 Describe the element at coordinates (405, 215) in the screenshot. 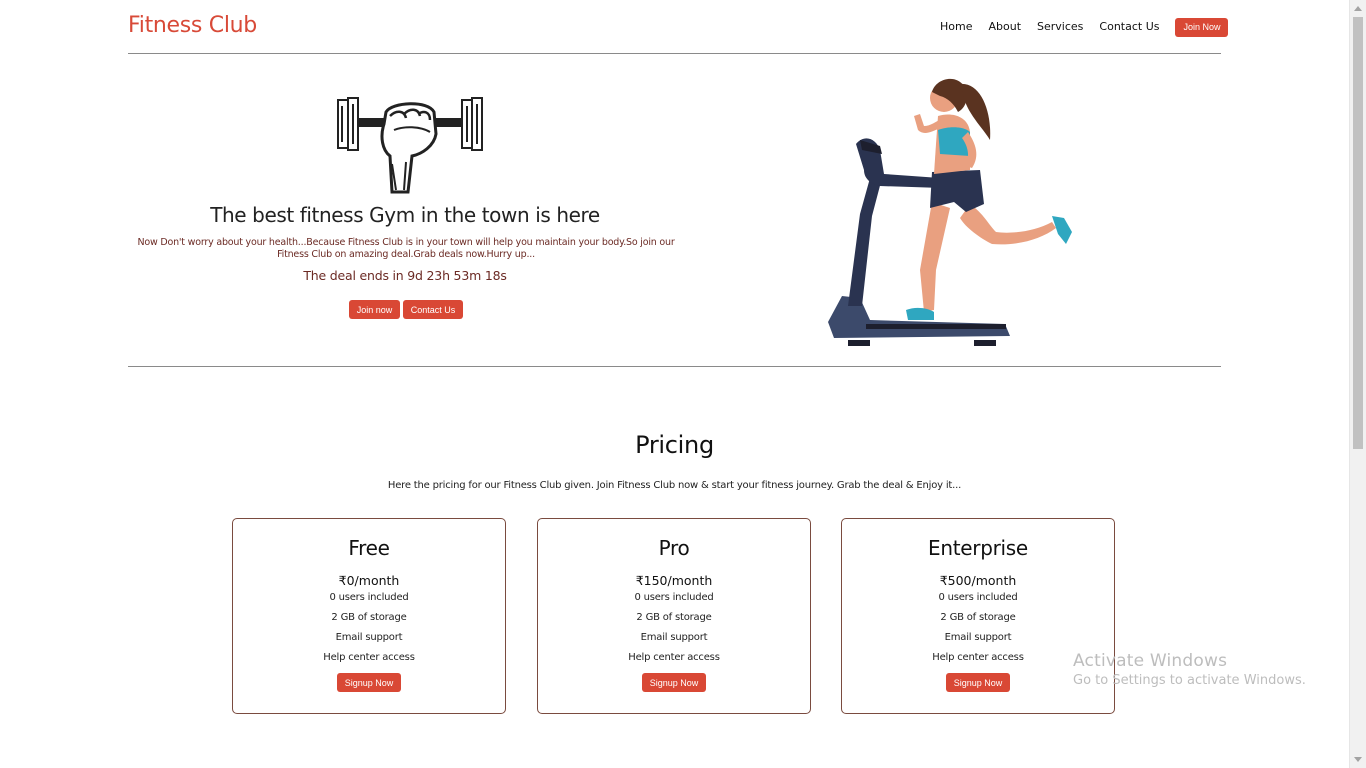

I see `hero-title: The best fitness Gym in the town is here` at that location.